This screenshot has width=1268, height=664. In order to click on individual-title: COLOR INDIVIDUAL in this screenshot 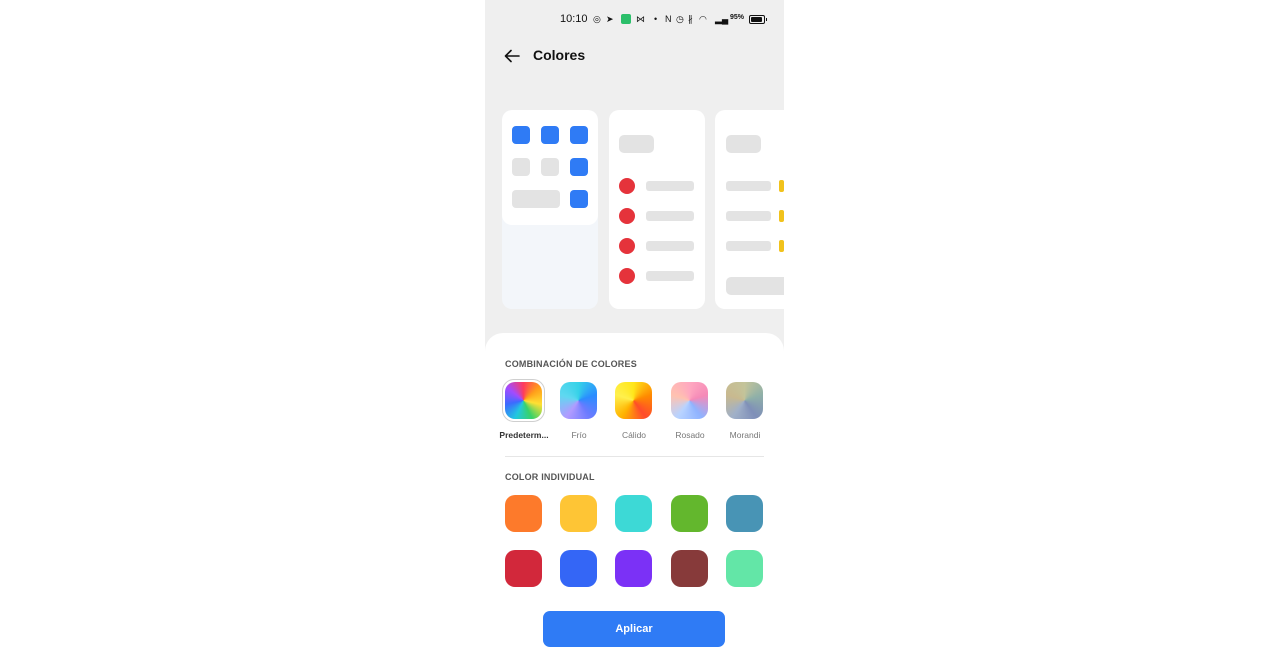, I will do `click(550, 477)`.